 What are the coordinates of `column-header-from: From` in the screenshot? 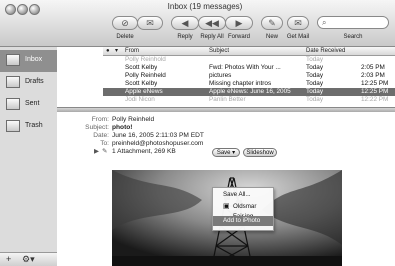 It's located at (132, 51).